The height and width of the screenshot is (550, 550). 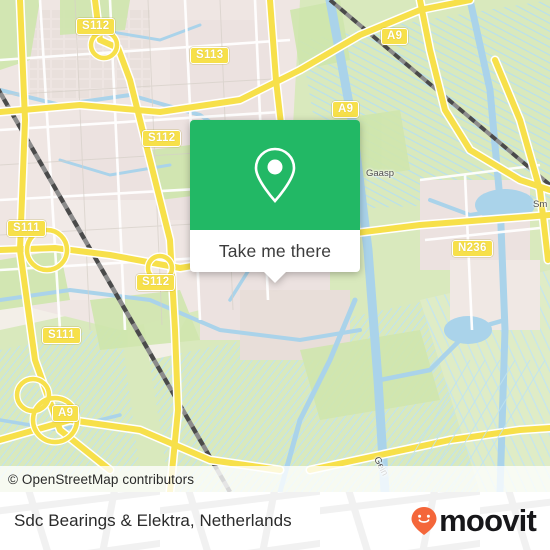 What do you see at coordinates (275, 250) in the screenshot?
I see `take-me-there-label: Take me there` at bounding box center [275, 250].